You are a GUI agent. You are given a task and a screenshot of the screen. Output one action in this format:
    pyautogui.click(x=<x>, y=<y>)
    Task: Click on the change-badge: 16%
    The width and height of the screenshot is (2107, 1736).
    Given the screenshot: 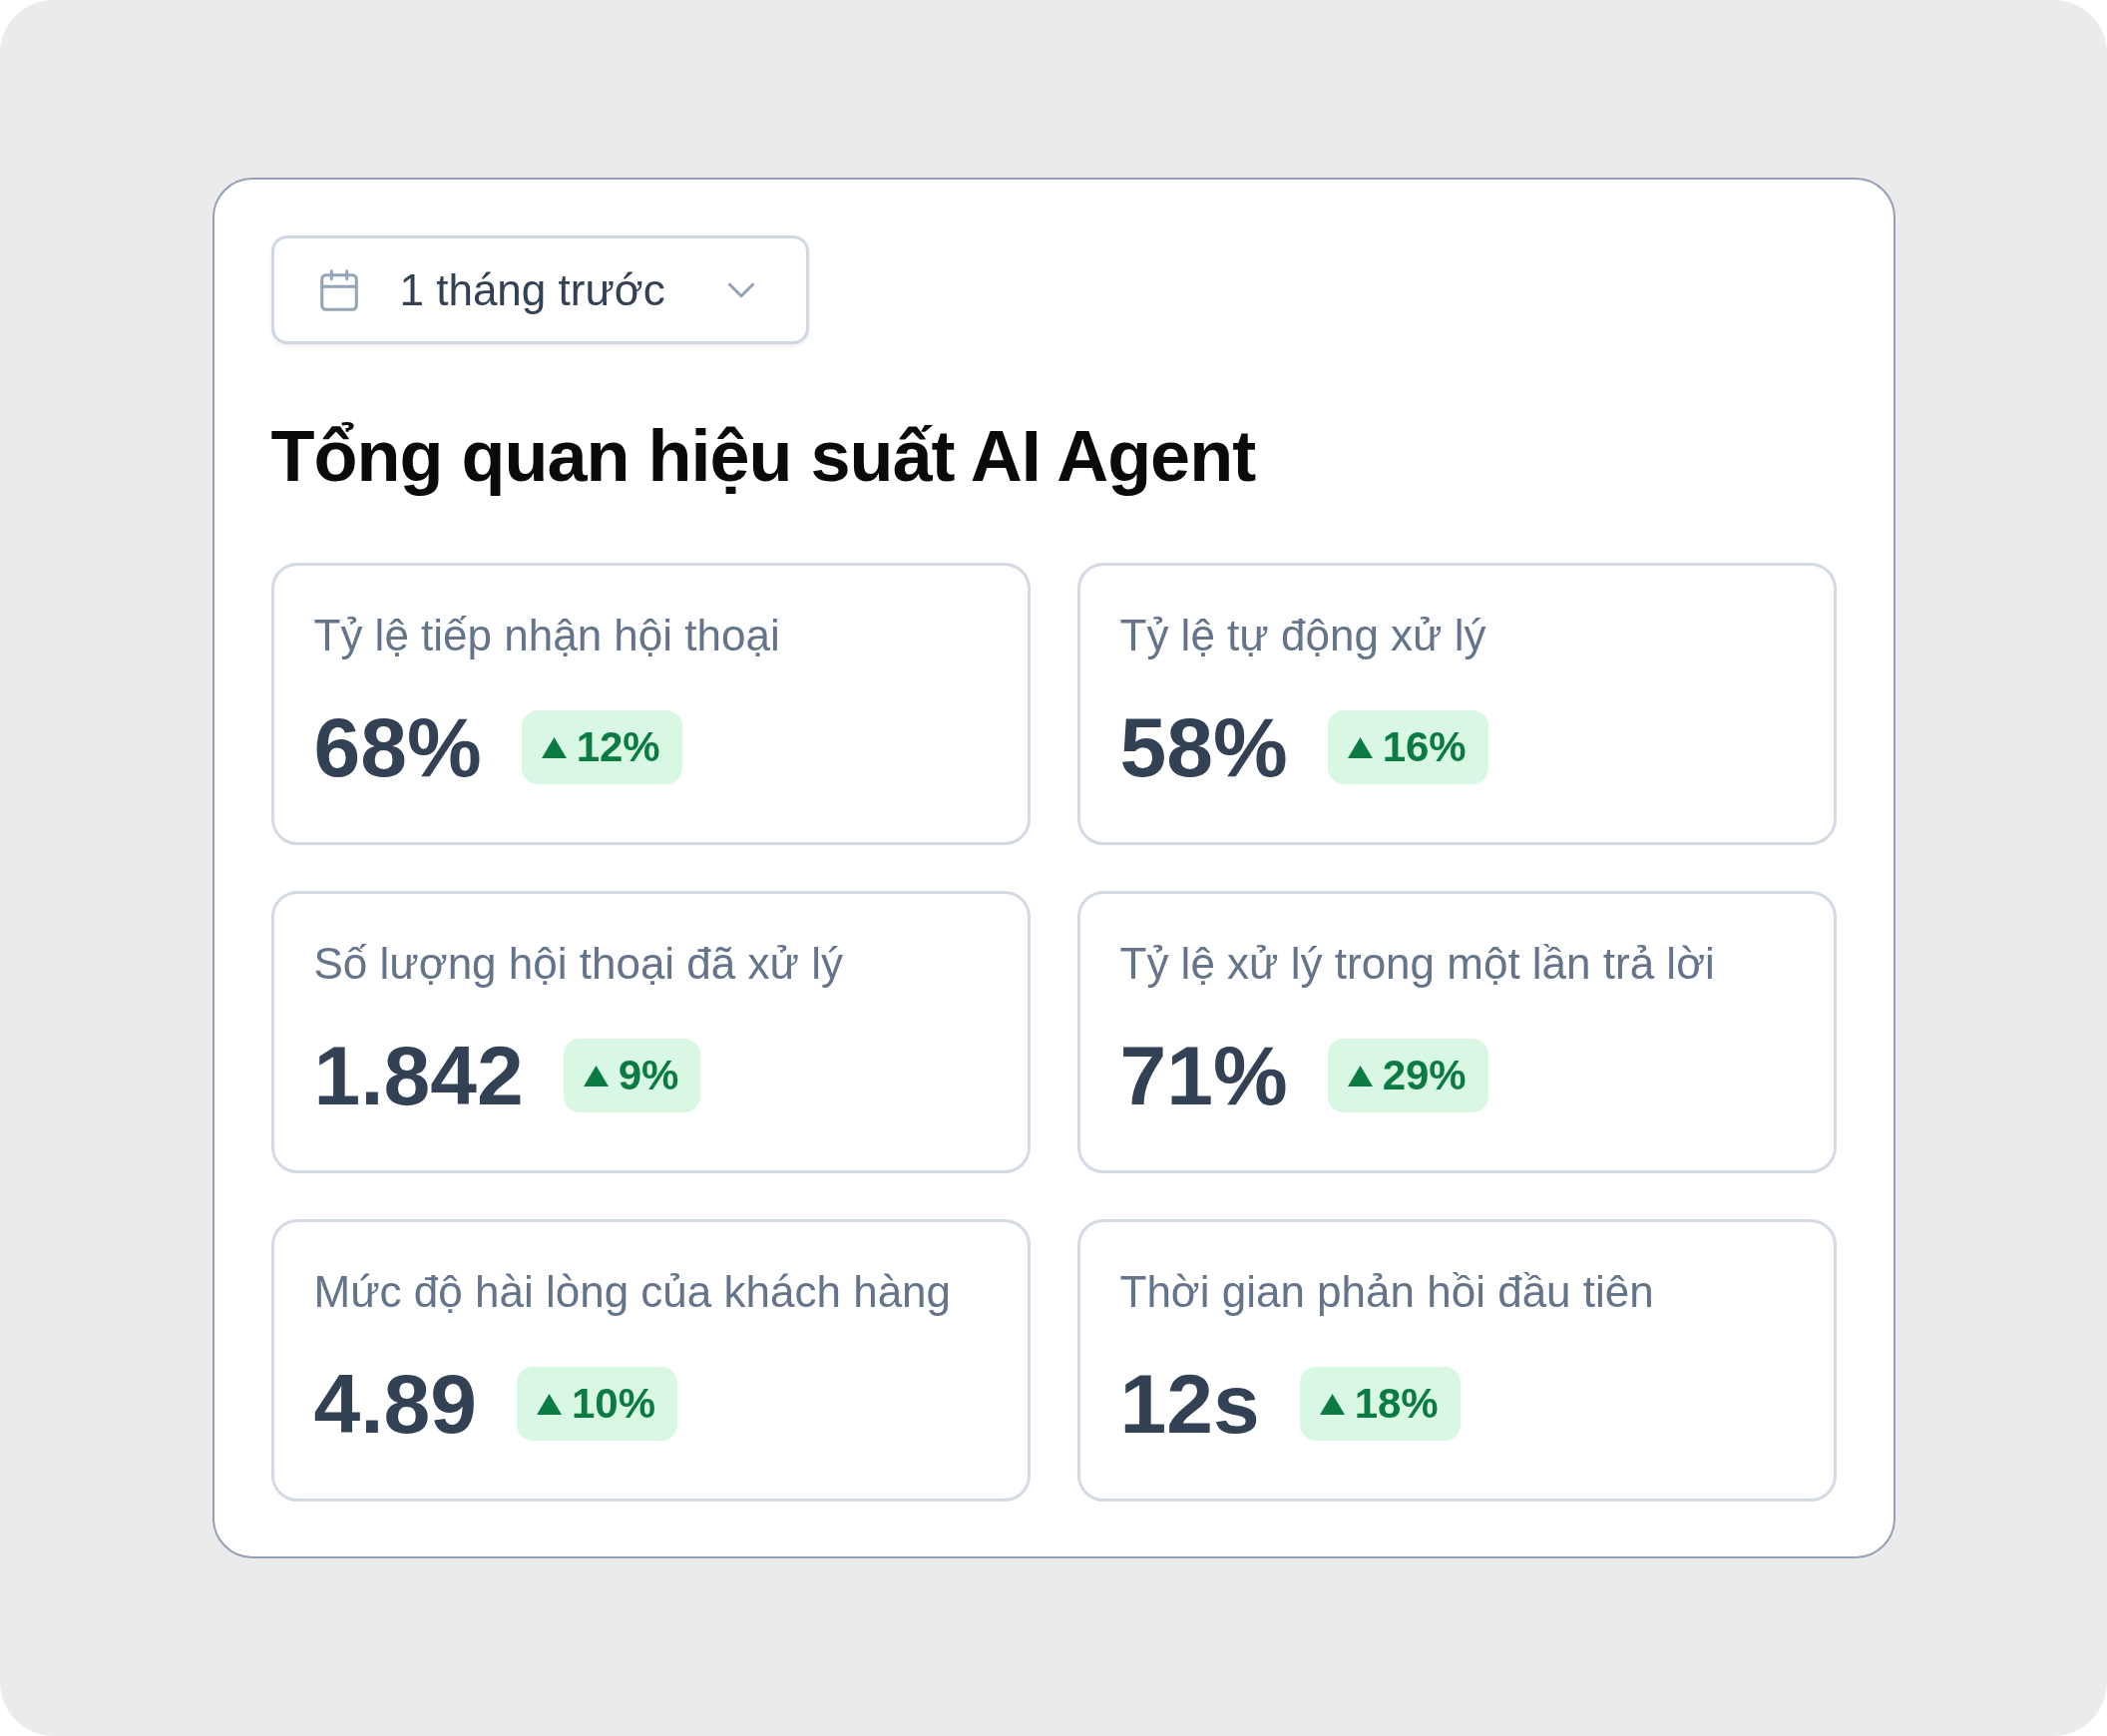 What is the action you would take?
    pyautogui.click(x=1407, y=747)
    